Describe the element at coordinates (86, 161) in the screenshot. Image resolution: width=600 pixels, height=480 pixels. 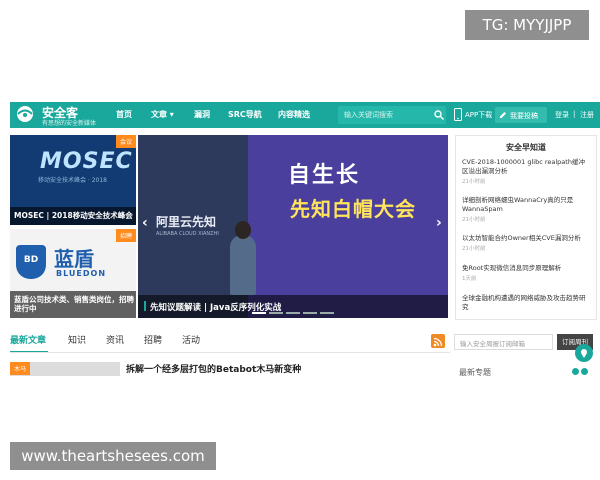
I see `mosec-logo: MOSEC` at that location.